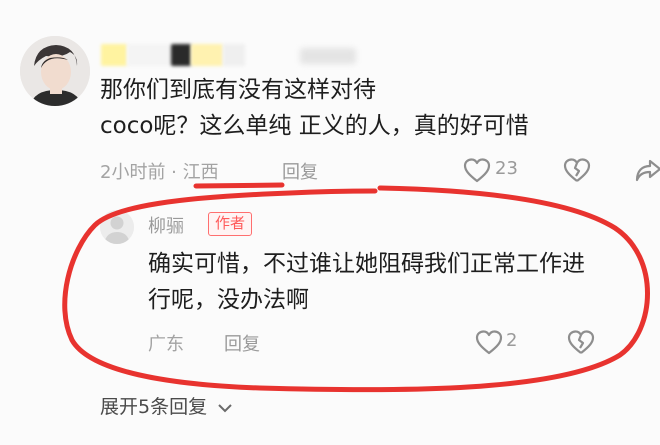 Image resolution: width=660 pixels, height=445 pixels. What do you see at coordinates (506, 168) in the screenshot?
I see `like-count: 23` at bounding box center [506, 168].